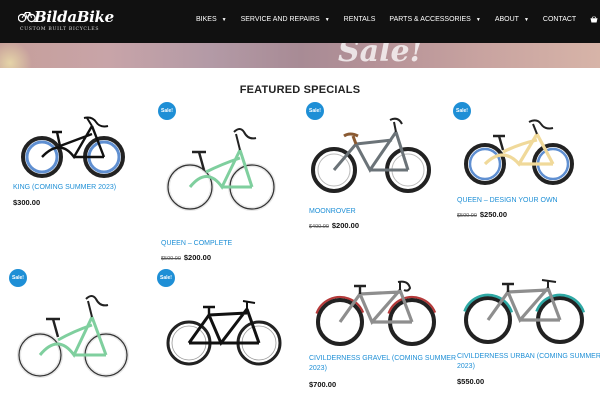  I want to click on product-name: CIVILDERNESS GRAVEL (COMING SUMMER, so click(382, 359).